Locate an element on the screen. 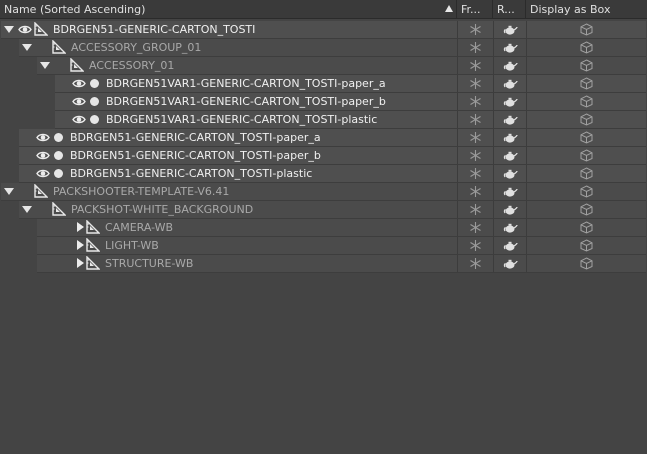 Image resolution: width=647 pixels, height=454 pixels. tree-row-label: PACKSHOOTER-TEMPLATE-V6.41 is located at coordinates (141, 191).